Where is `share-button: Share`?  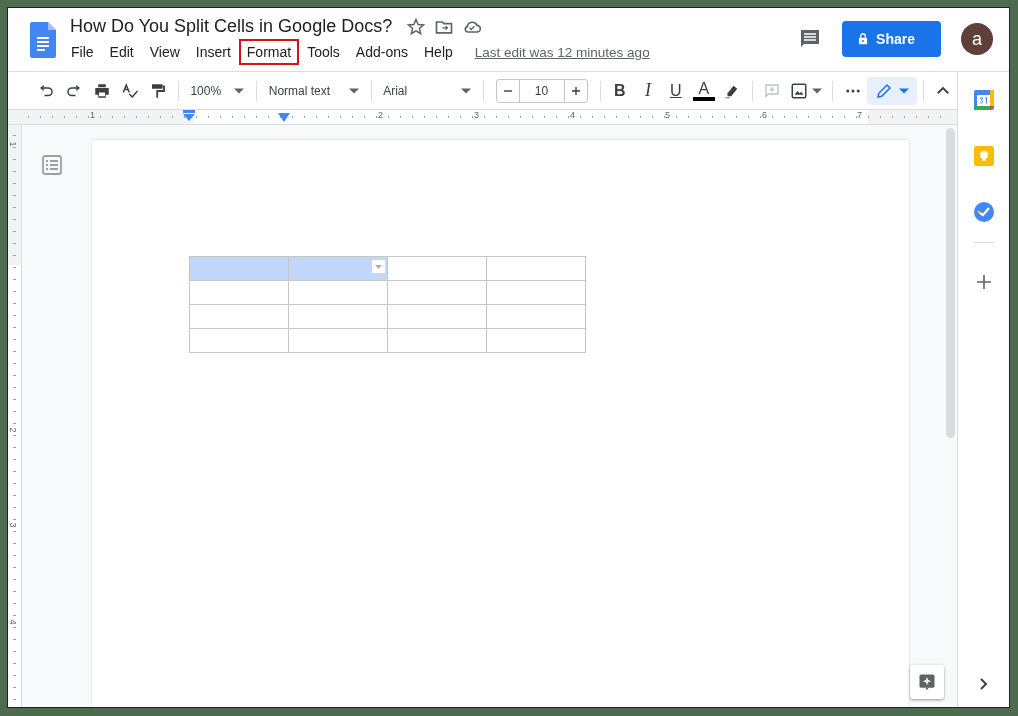
share-button: Share is located at coordinates (891, 39).